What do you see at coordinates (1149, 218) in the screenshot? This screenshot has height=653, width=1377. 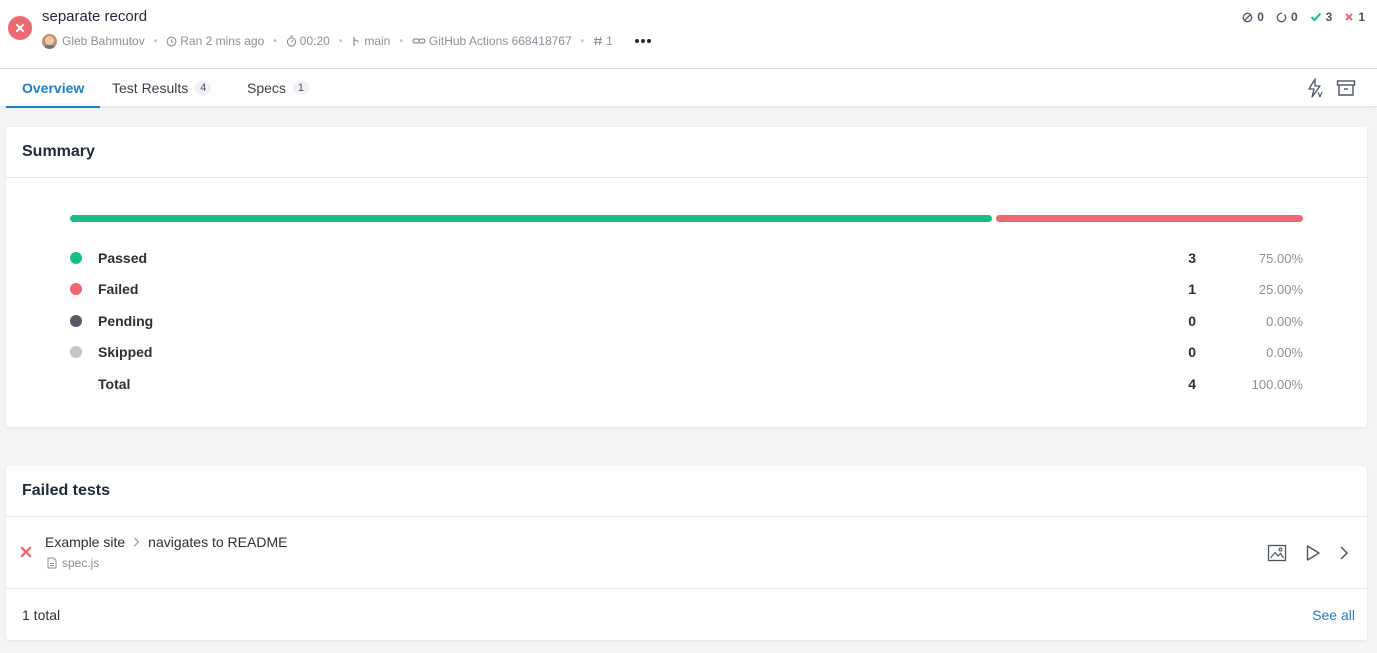 I see `progress-failed` at bounding box center [1149, 218].